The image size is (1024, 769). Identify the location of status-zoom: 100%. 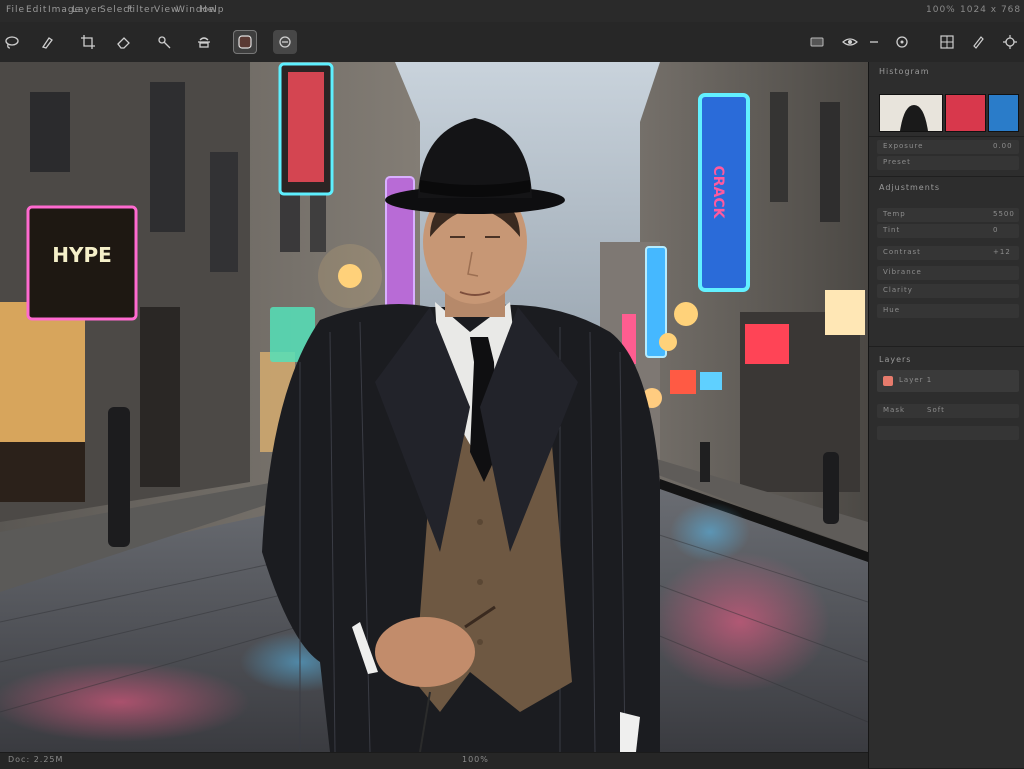
(475, 759).